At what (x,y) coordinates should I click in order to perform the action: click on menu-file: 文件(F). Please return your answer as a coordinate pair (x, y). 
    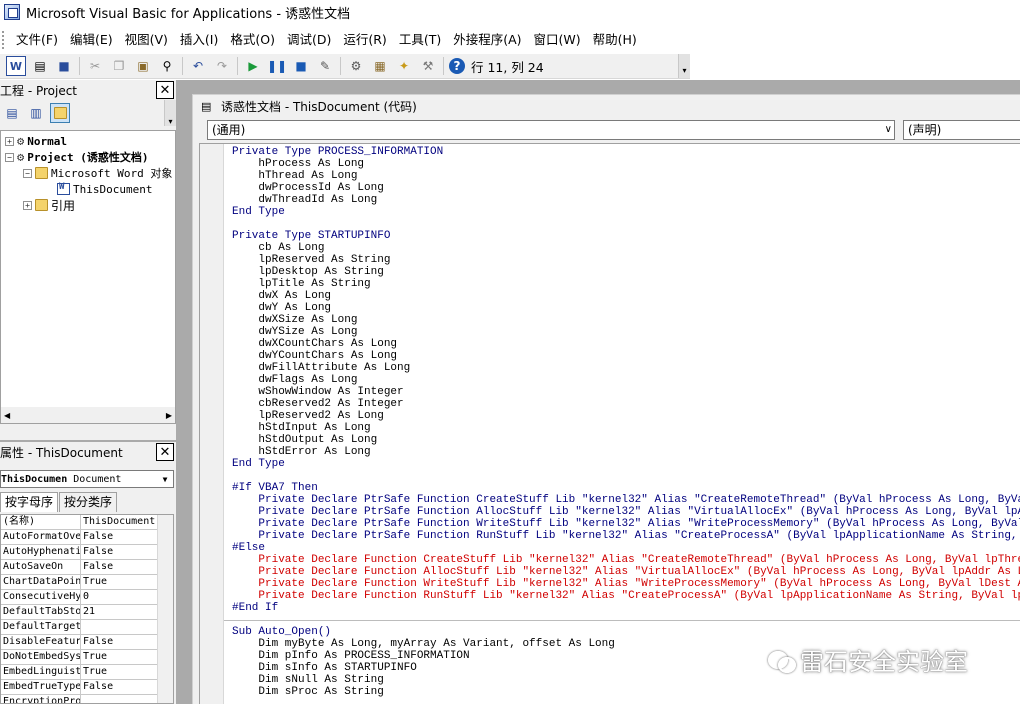
    Looking at the image, I should click on (37, 40).